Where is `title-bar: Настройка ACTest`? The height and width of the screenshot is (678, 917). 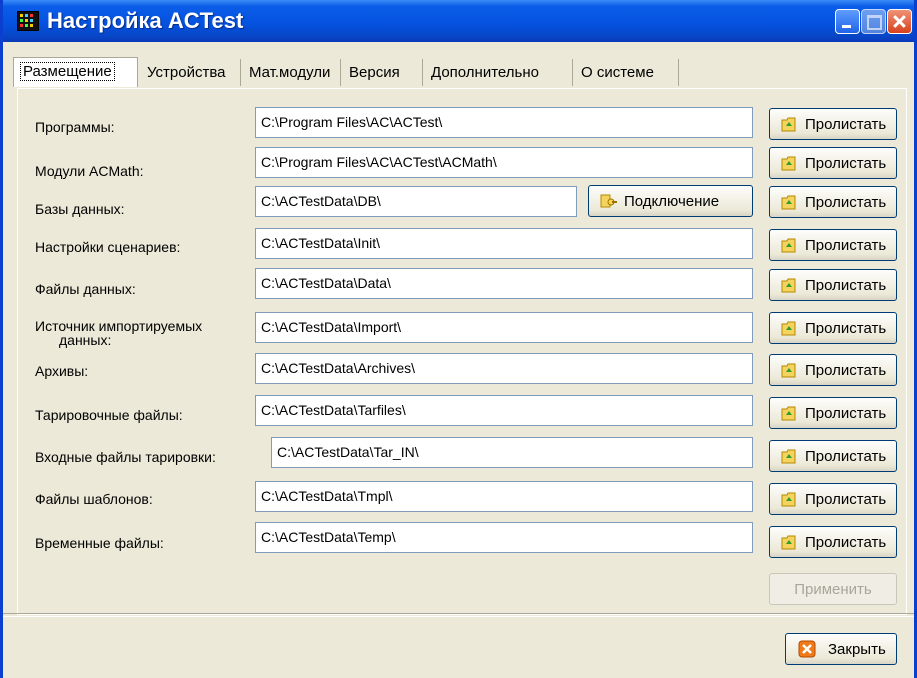 title-bar: Настройка ACTest is located at coordinates (458, 21).